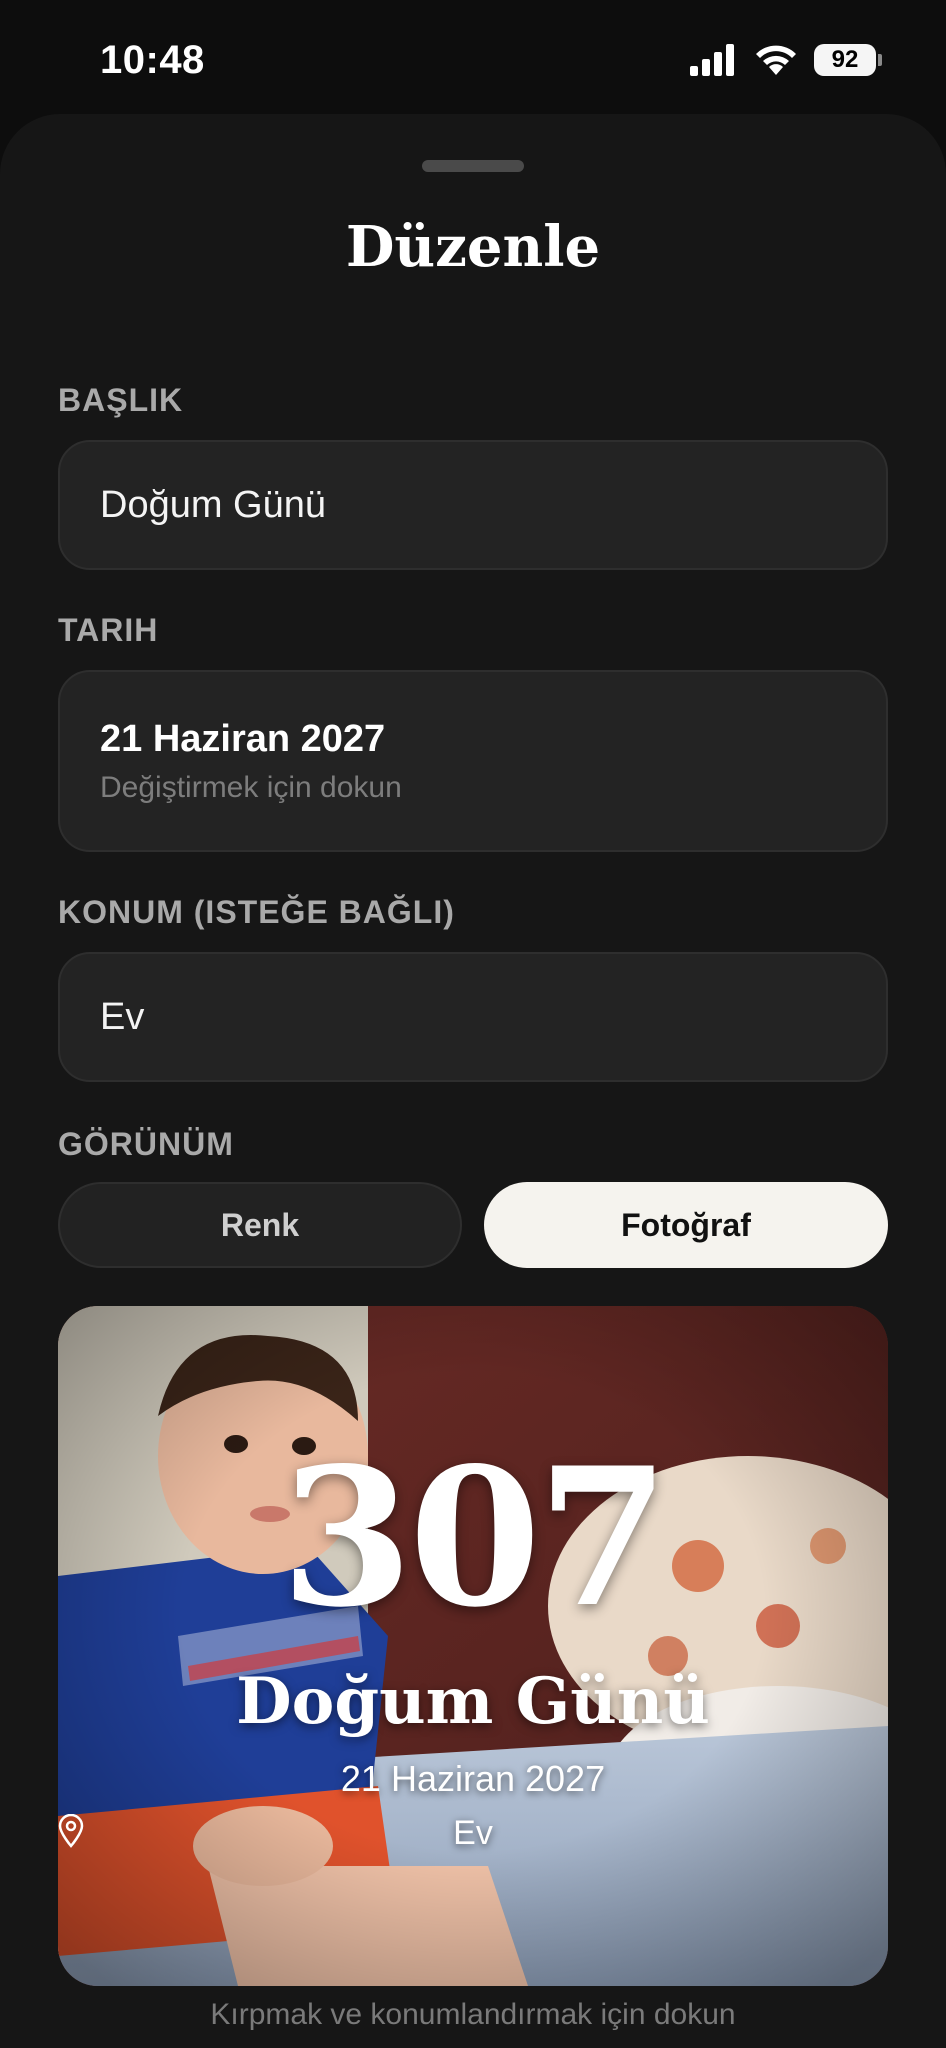  What do you see at coordinates (213, 504) in the screenshot?
I see `title-field-value: Doğum Günü` at bounding box center [213, 504].